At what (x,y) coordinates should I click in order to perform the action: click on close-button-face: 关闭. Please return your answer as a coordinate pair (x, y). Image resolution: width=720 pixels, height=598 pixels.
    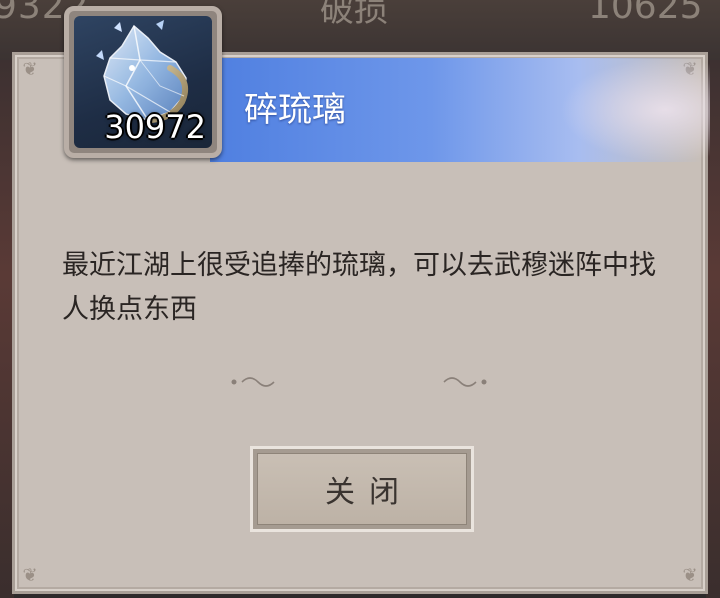
    Looking at the image, I should click on (362, 489).